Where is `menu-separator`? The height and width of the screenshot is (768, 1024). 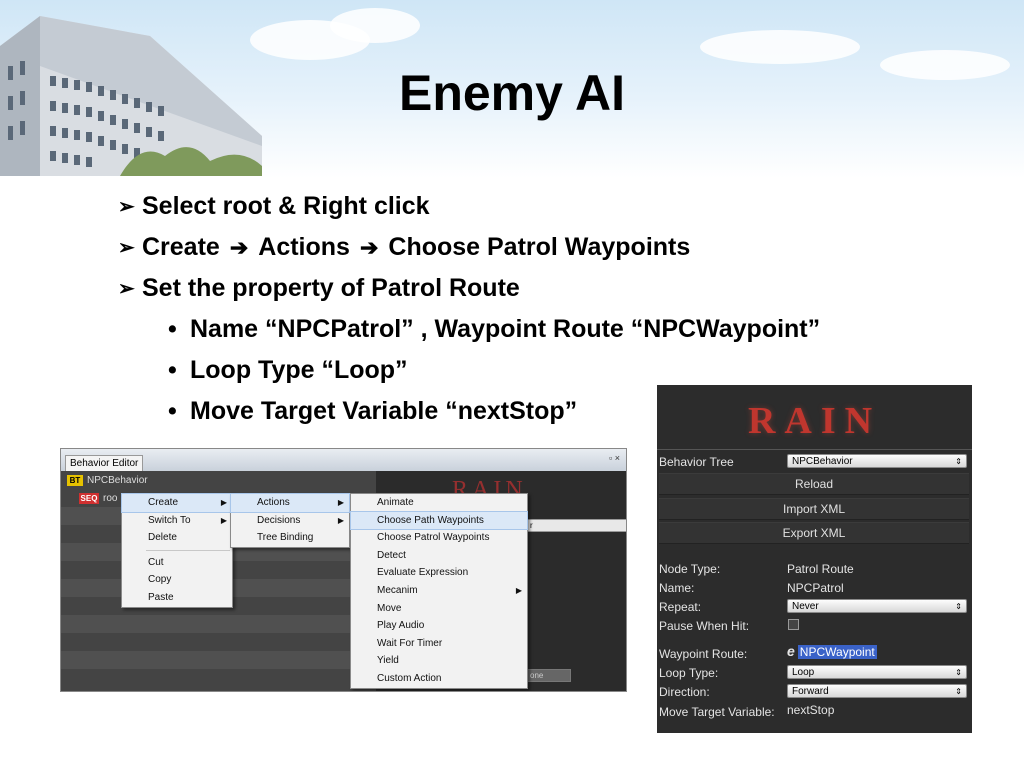
menu-separator is located at coordinates (188, 550).